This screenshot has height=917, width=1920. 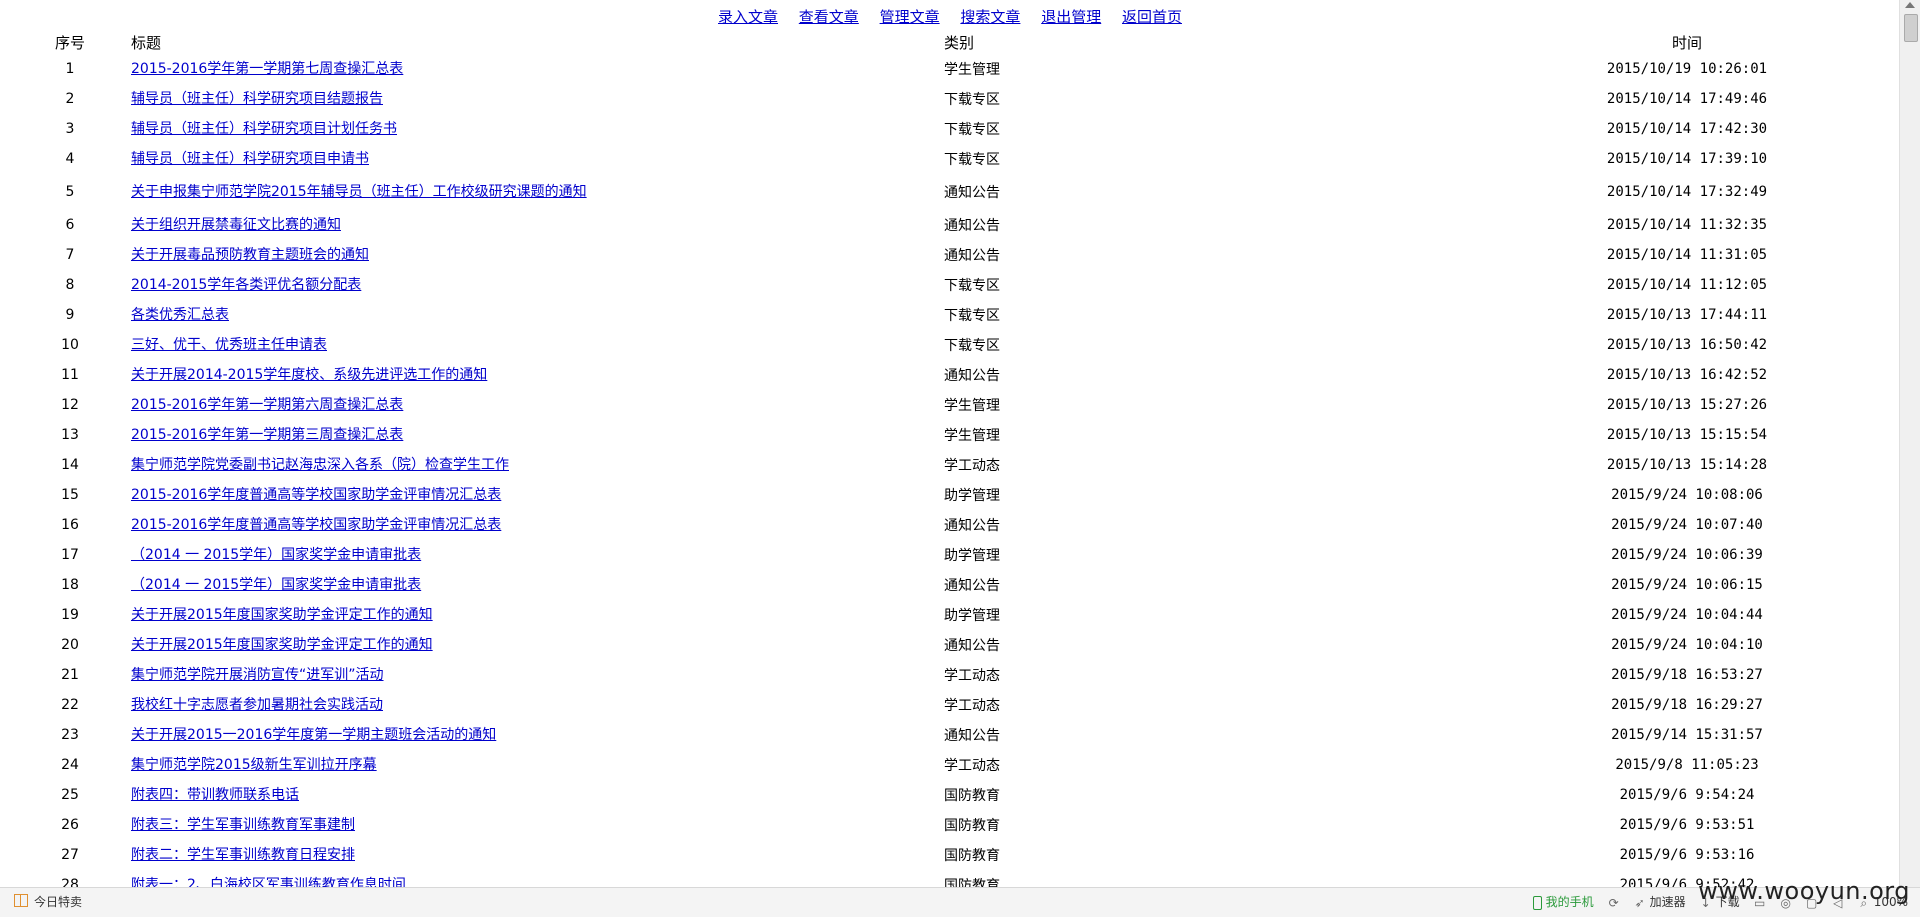 I want to click on row-title-cell: 关于开展2015一2016学年度第一学期主题班会活动的通知, so click(x=468, y=735).